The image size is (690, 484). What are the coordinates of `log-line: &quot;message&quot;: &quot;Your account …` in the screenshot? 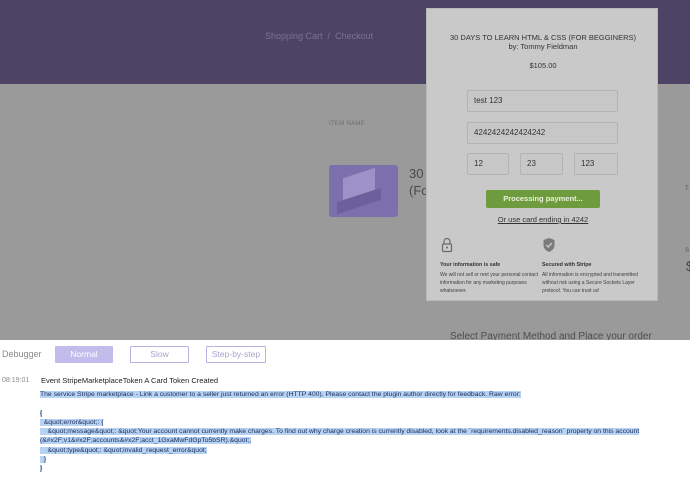 It's located at (340, 432).